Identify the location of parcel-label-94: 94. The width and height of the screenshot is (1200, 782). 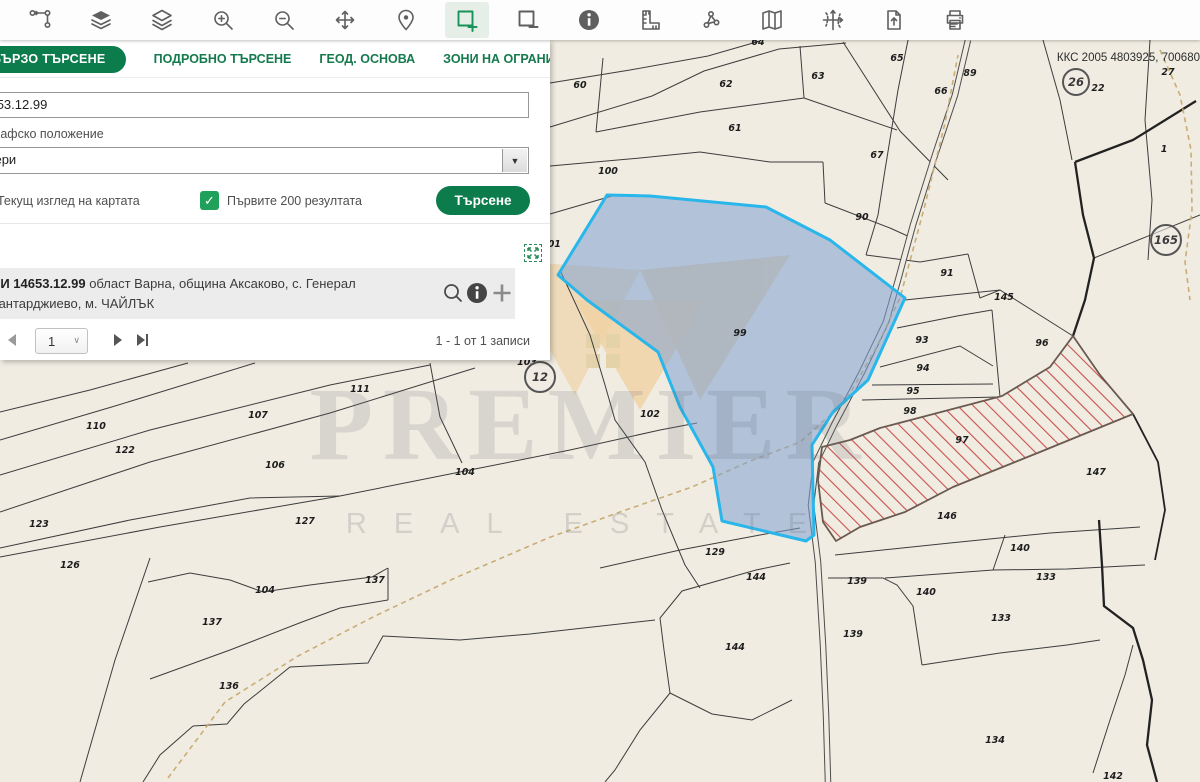
(923, 368).